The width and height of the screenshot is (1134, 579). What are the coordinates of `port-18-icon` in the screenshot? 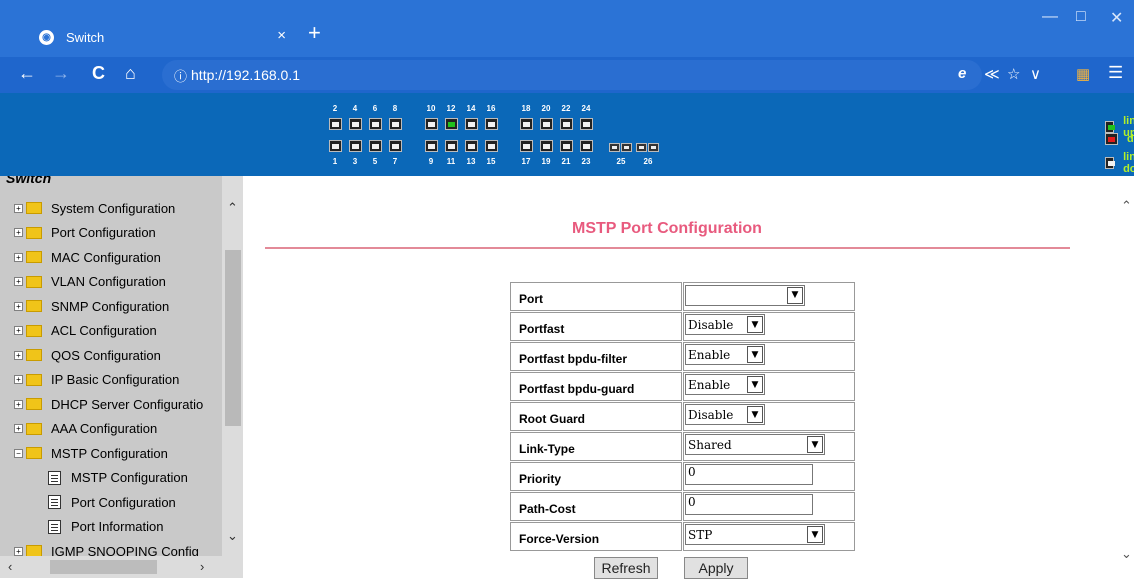 It's located at (526, 124).